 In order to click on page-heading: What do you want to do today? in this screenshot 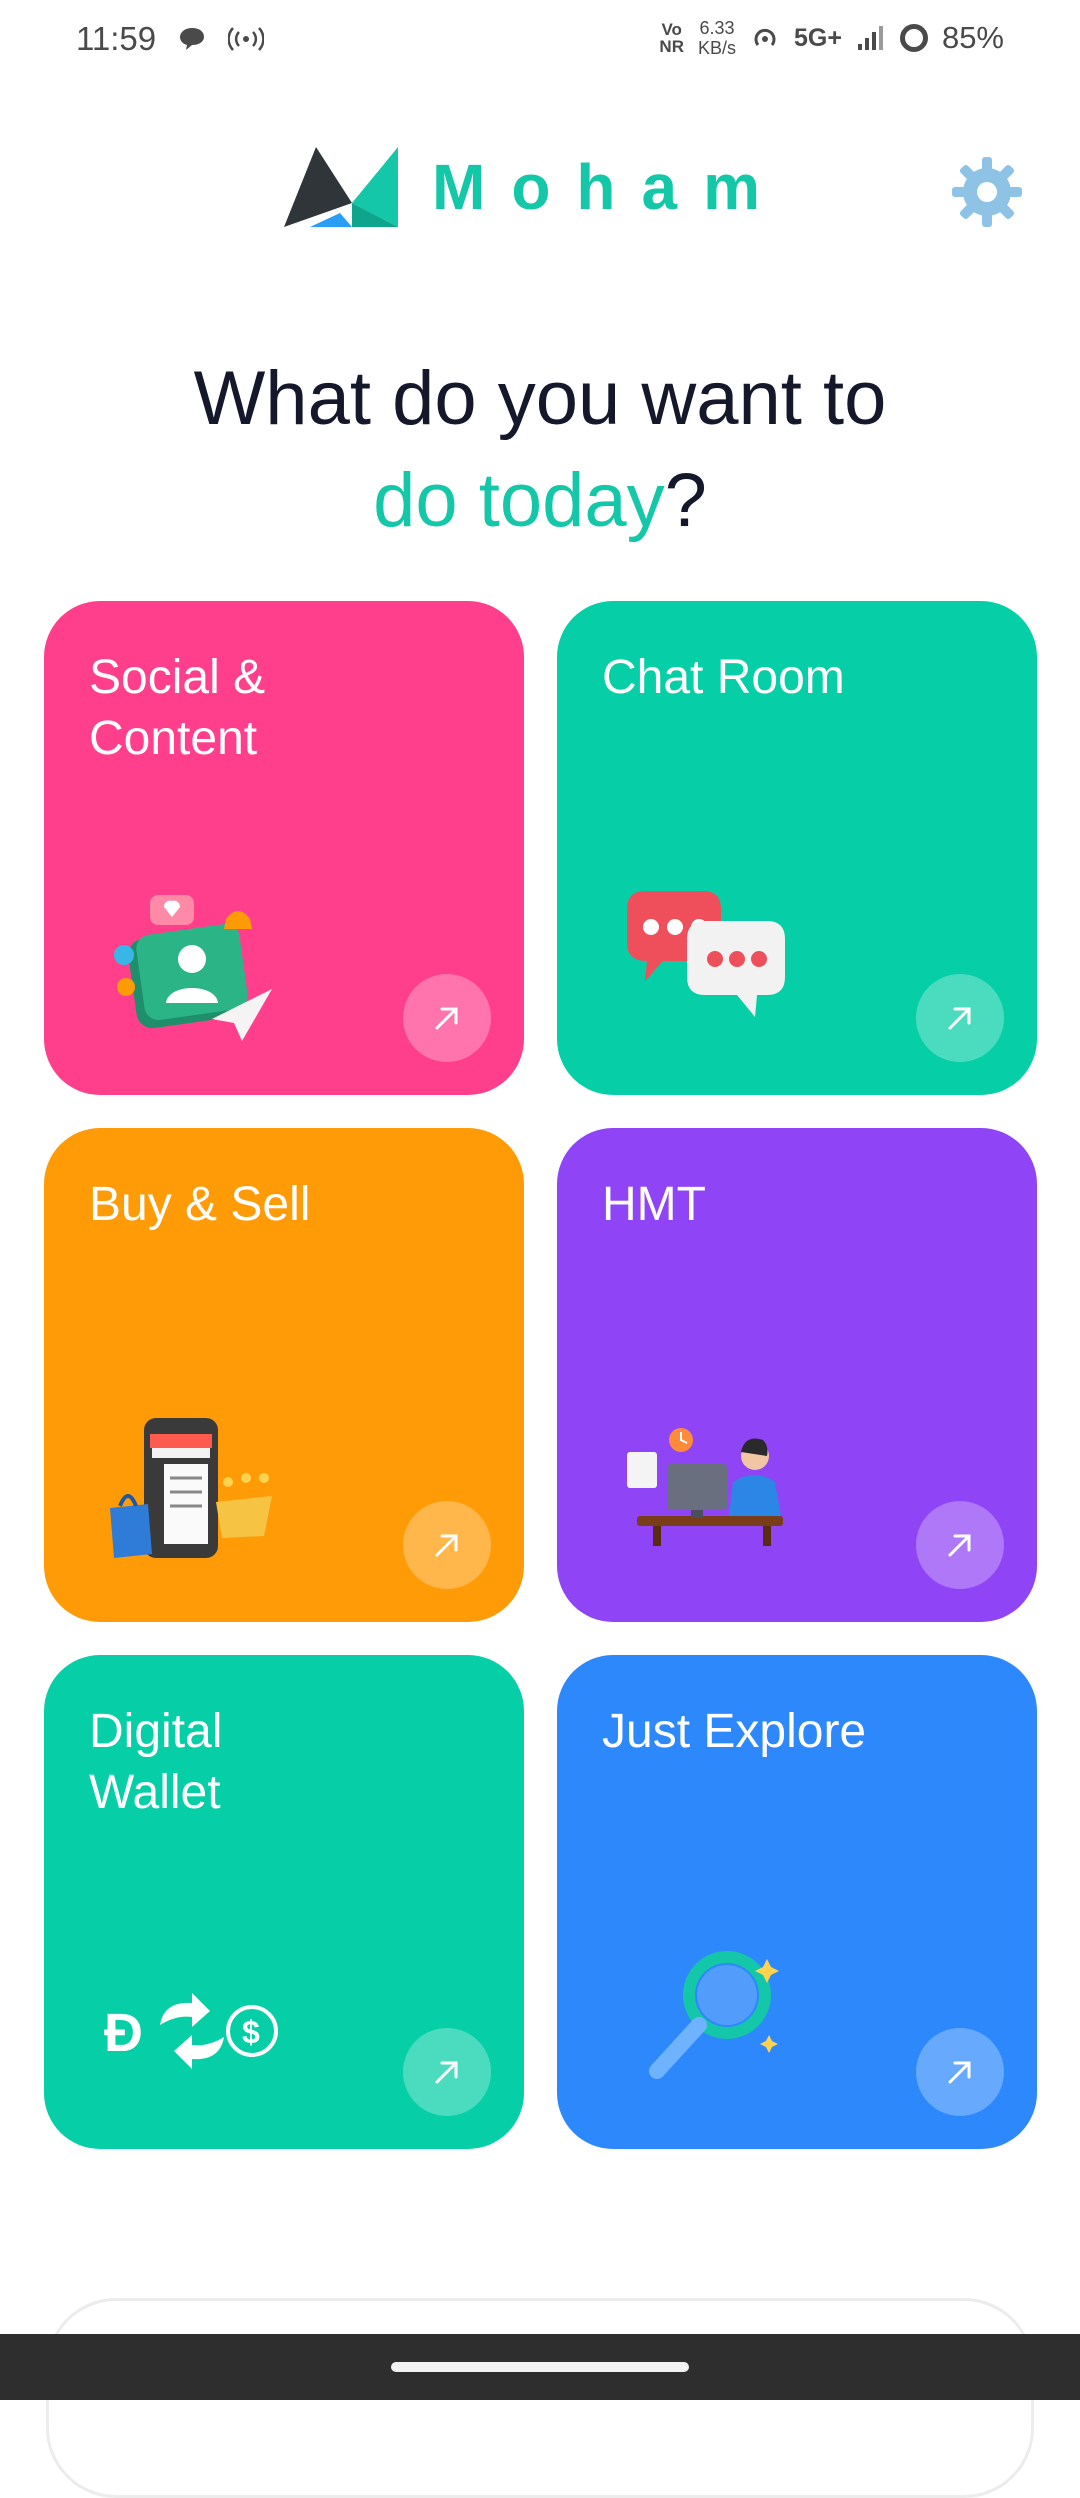, I will do `click(540, 450)`.